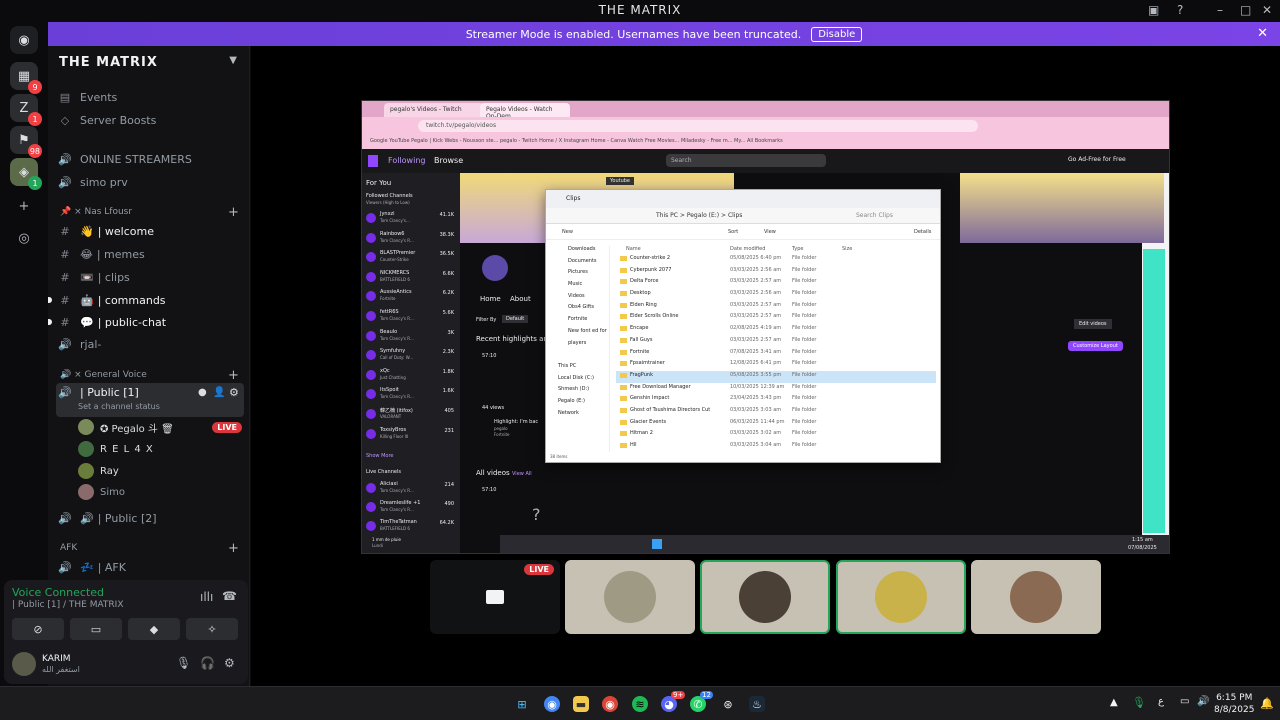 This screenshot has width=1280, height=720. What do you see at coordinates (160, 427) in the screenshot?
I see `voice-member-pegalo: ✪ Pegalo 斗 🗑 LIVE` at bounding box center [160, 427].